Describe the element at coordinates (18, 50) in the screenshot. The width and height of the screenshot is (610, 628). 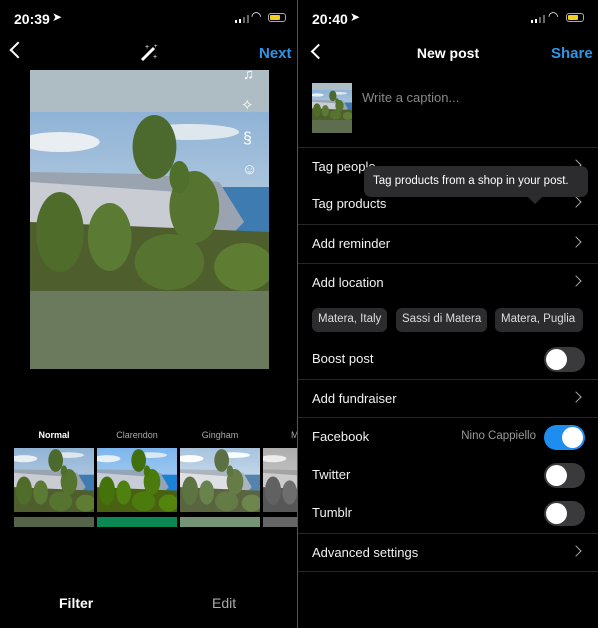
I see `back-icon` at that location.